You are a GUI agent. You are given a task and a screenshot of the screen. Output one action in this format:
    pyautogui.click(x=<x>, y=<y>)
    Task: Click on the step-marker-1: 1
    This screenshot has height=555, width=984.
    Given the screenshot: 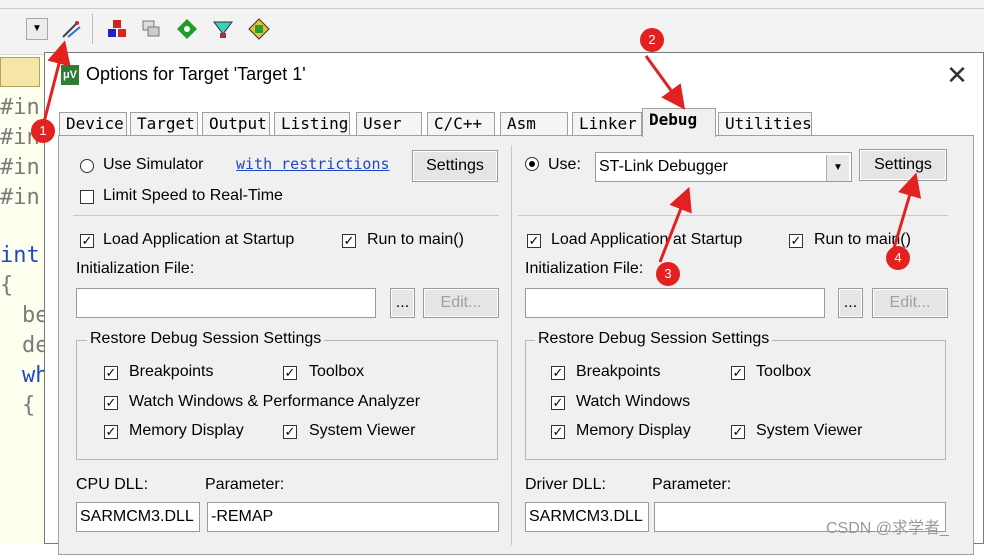 What is the action you would take?
    pyautogui.click(x=43, y=131)
    